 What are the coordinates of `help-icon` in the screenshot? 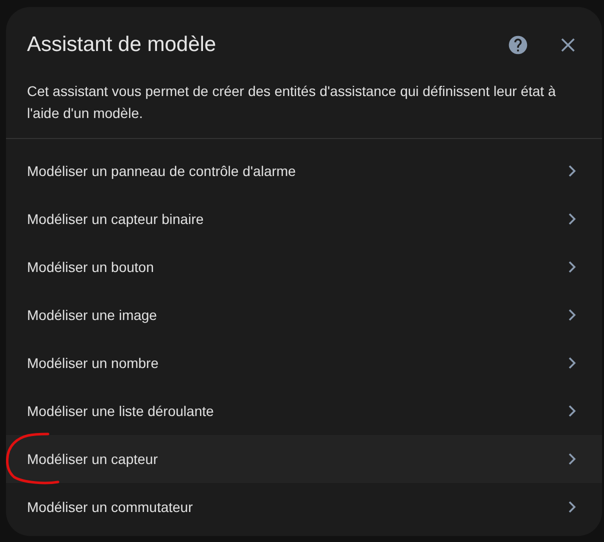 It's located at (518, 45).